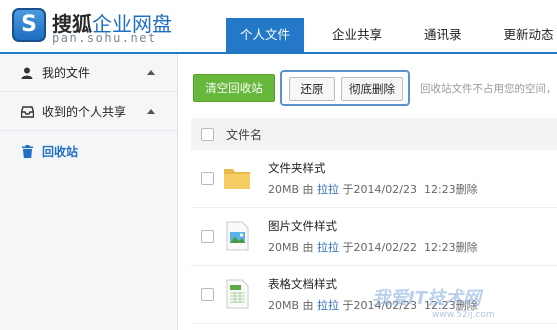 This screenshot has height=330, width=557. I want to click on logo-badge-icon: S, so click(29, 25).